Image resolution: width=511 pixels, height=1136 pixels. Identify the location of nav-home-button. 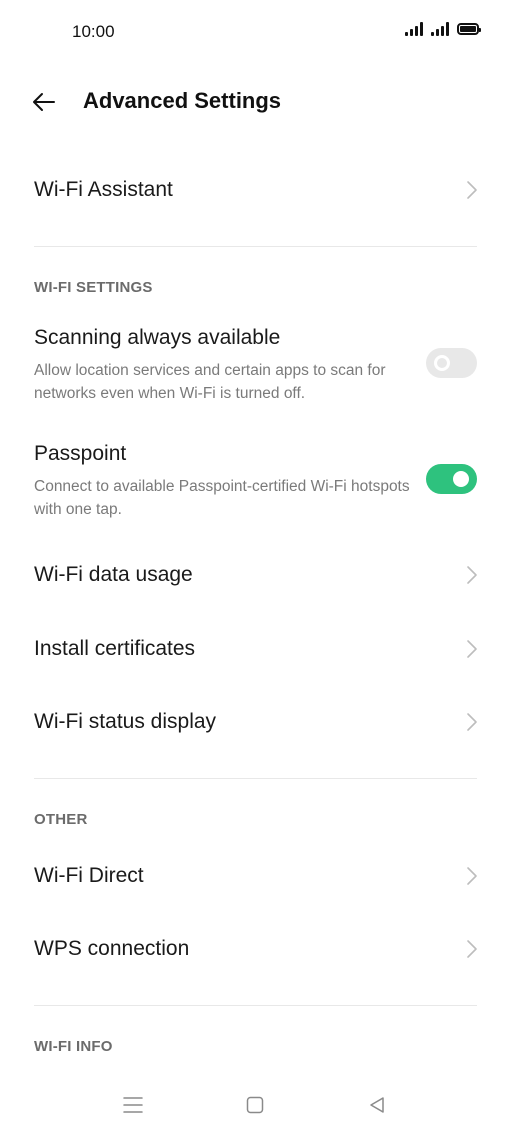
(255, 1105).